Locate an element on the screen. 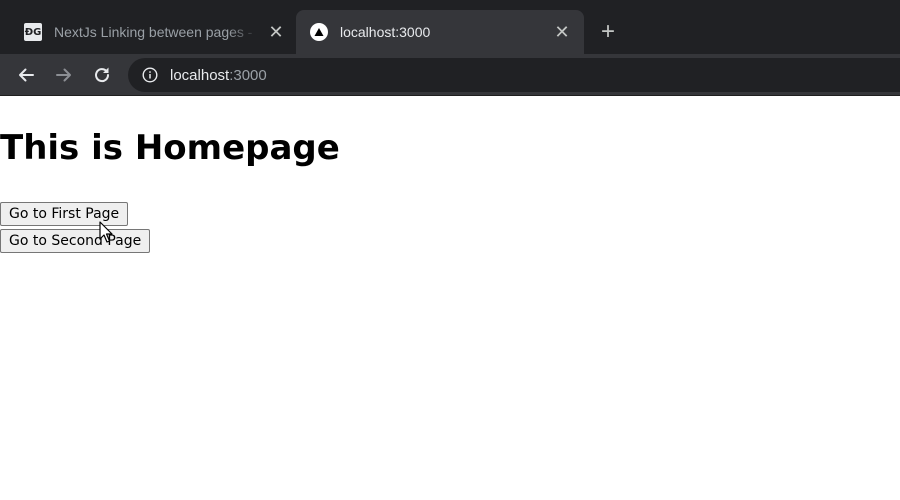  go-to-first-page-button: Go to First Page is located at coordinates (64, 214).